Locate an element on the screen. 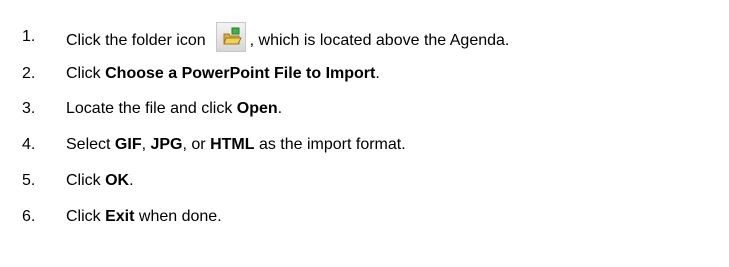  step-text: Click OK. is located at coordinates (100, 181).